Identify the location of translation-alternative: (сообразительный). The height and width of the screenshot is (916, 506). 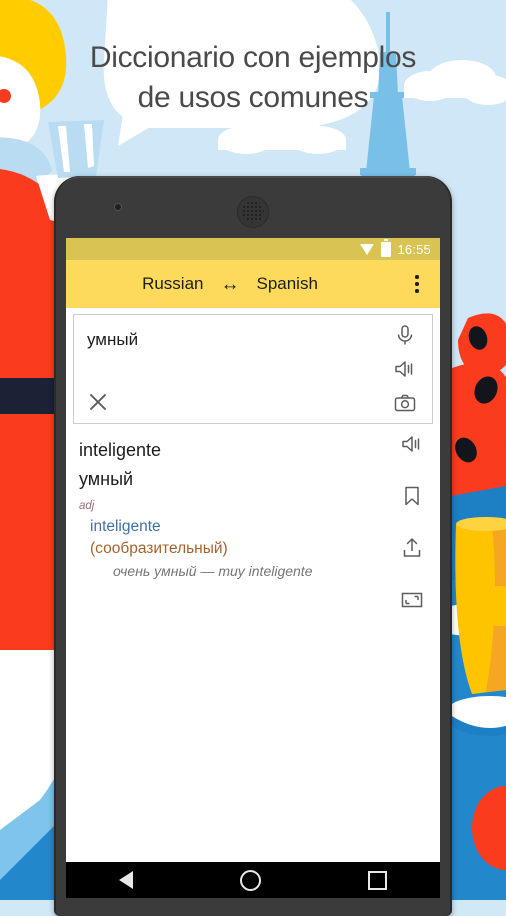
(230, 549).